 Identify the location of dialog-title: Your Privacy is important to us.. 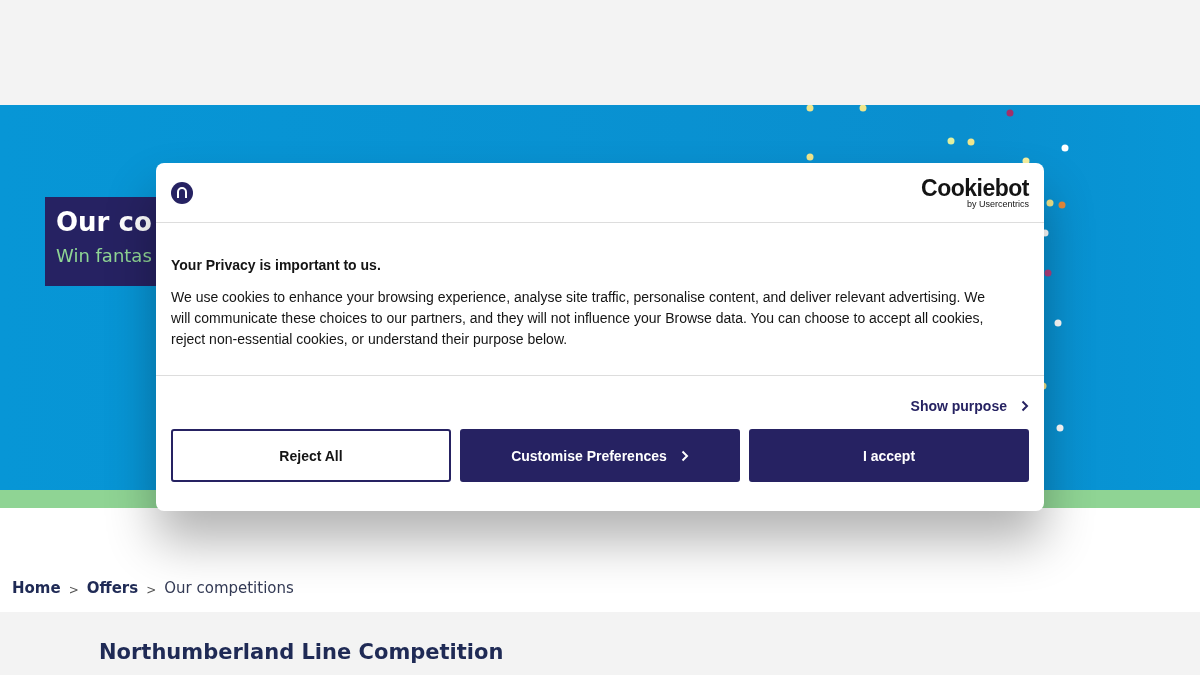
(276, 265).